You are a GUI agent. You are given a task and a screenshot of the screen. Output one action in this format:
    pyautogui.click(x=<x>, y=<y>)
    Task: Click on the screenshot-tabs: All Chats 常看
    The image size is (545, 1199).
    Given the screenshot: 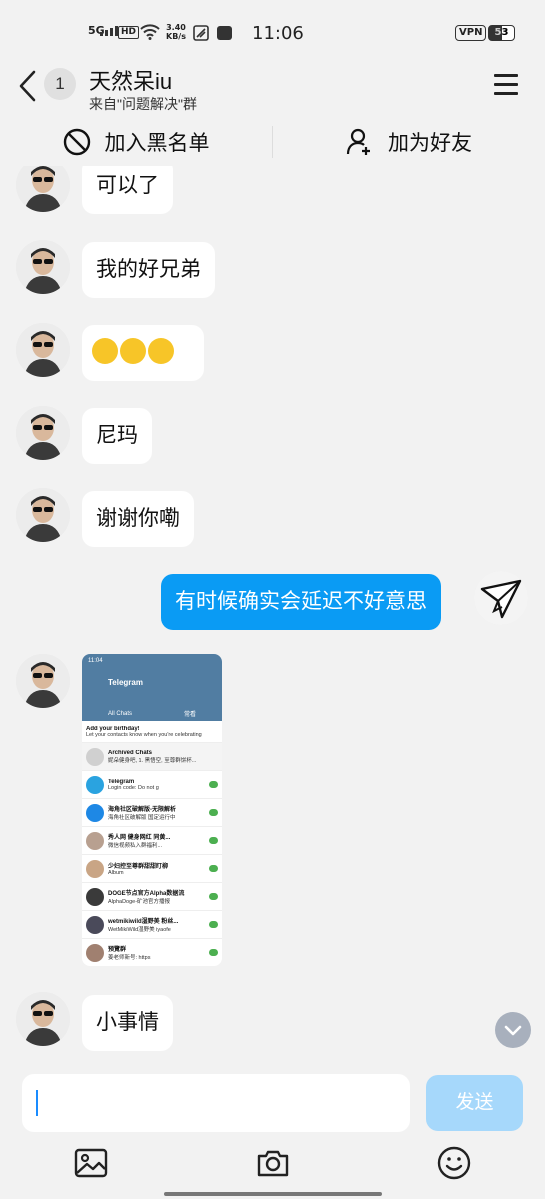 What is the action you would take?
    pyautogui.click(x=152, y=713)
    